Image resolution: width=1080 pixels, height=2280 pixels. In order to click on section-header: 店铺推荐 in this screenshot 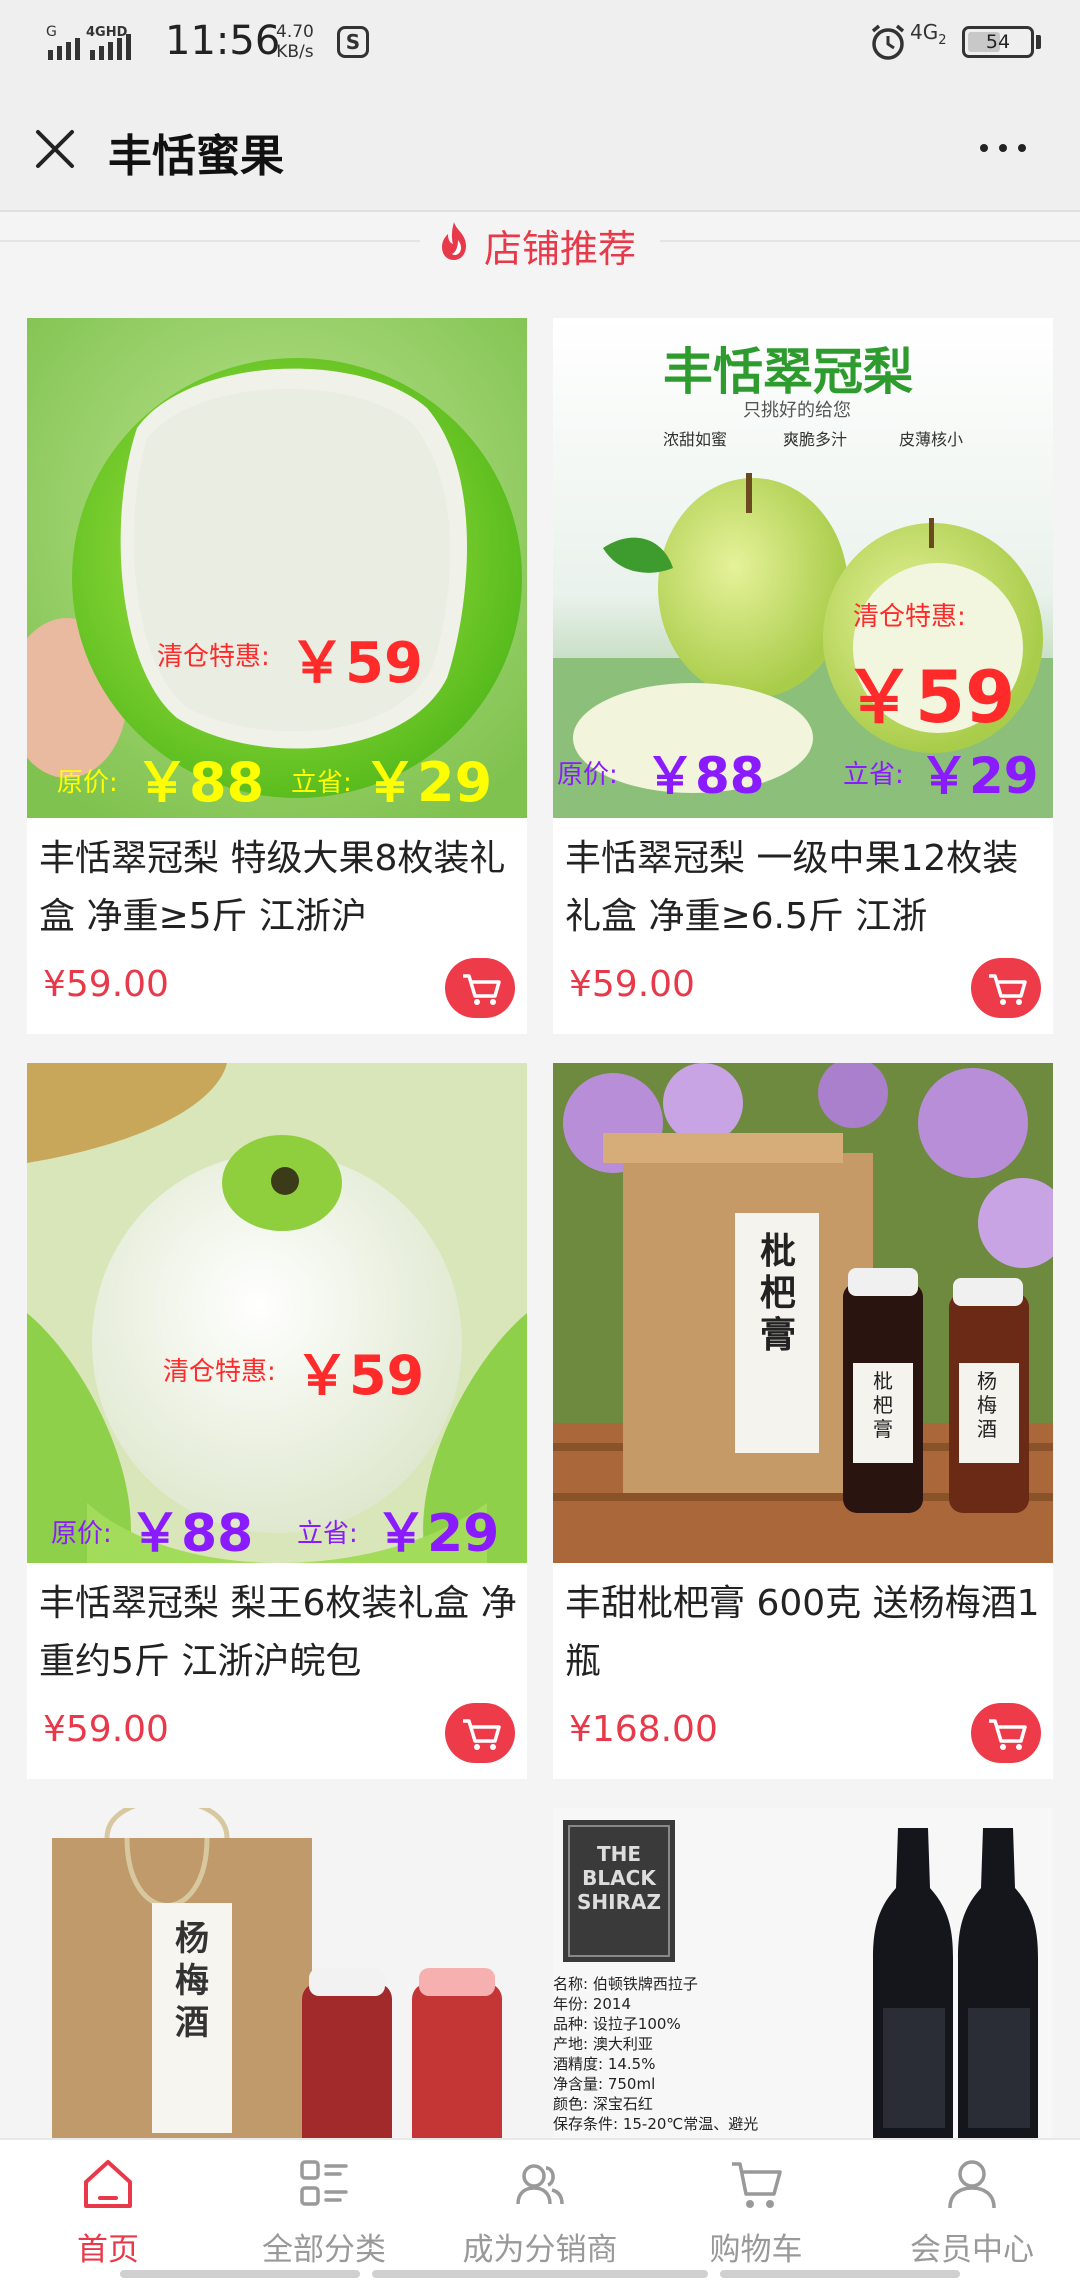, I will do `click(540, 252)`.